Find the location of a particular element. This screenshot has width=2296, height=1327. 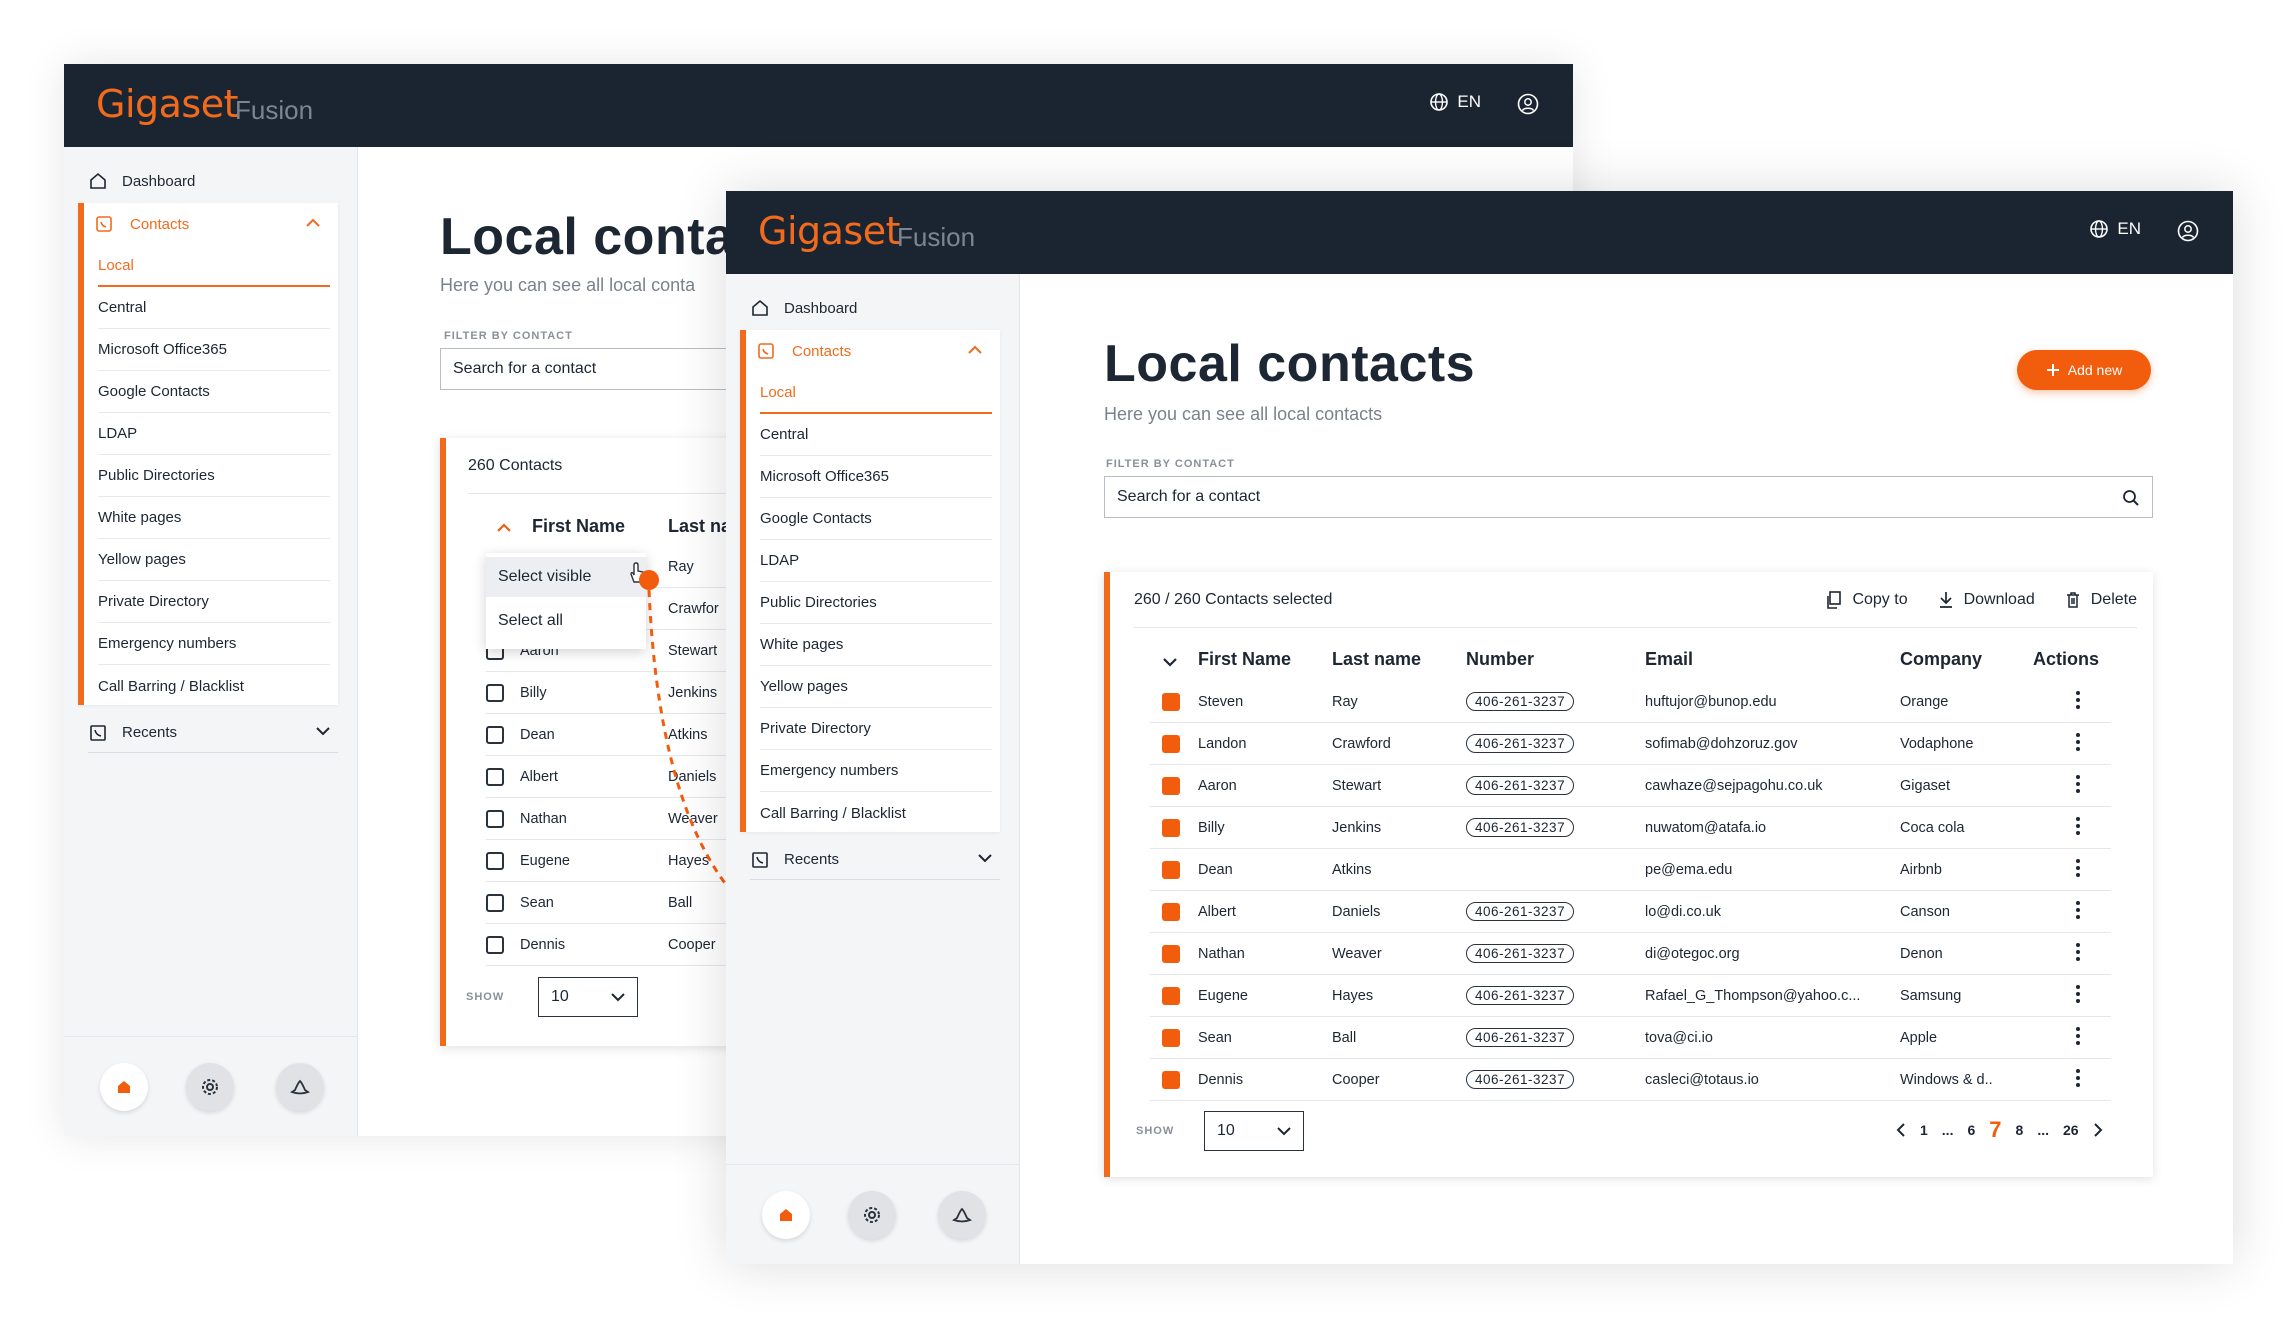

chevron-right-icon is located at coordinates (2098, 1130).